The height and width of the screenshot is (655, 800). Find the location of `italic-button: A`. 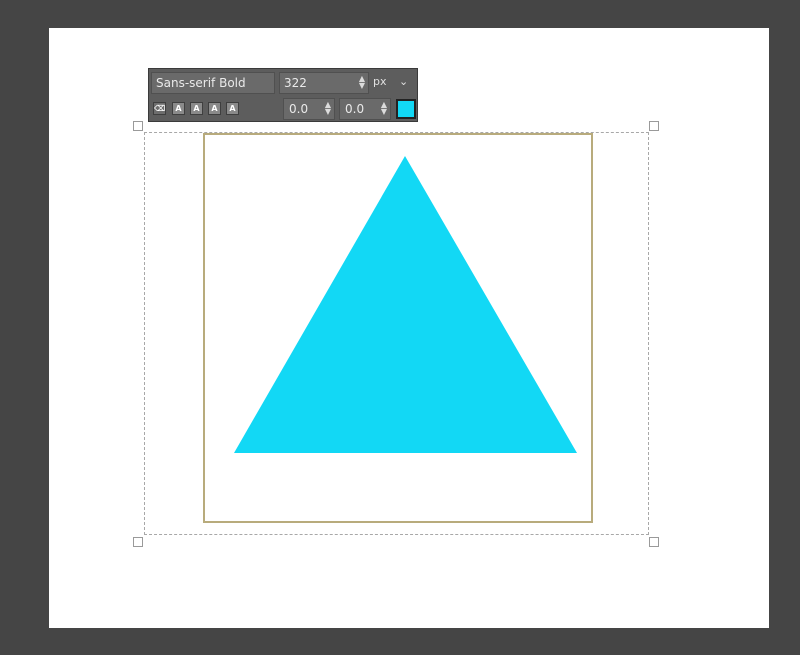

italic-button: A is located at coordinates (196, 108).